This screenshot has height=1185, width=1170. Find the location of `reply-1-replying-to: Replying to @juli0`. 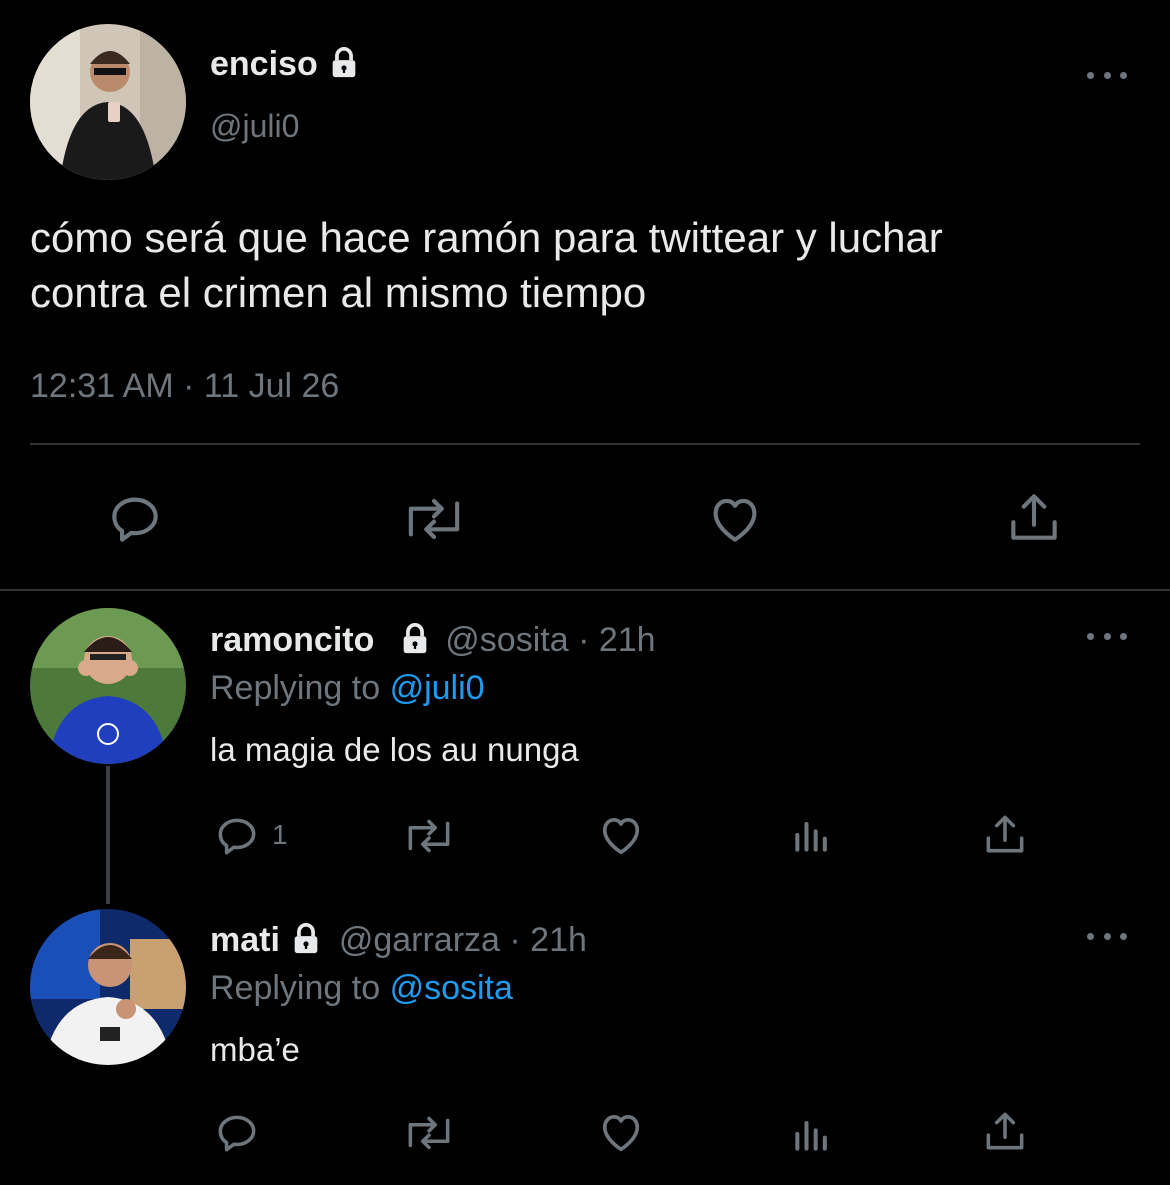

reply-1-replying-to: Replying to @juli0 is located at coordinates (347, 688).